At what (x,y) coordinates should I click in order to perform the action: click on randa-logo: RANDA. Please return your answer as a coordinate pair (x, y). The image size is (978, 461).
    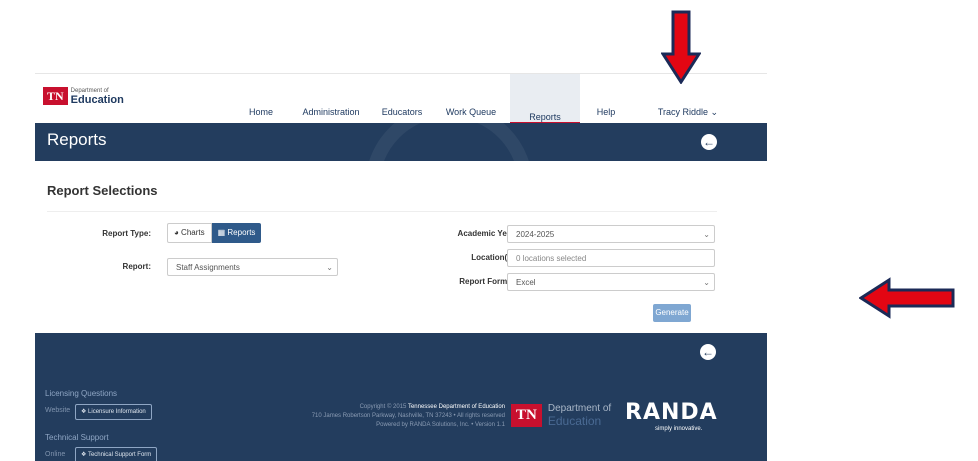
    Looking at the image, I should click on (671, 412).